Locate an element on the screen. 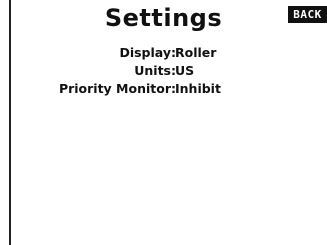 This screenshot has width=327, height=245. setting-row-display: Display : Roller is located at coordinates (163, 53).